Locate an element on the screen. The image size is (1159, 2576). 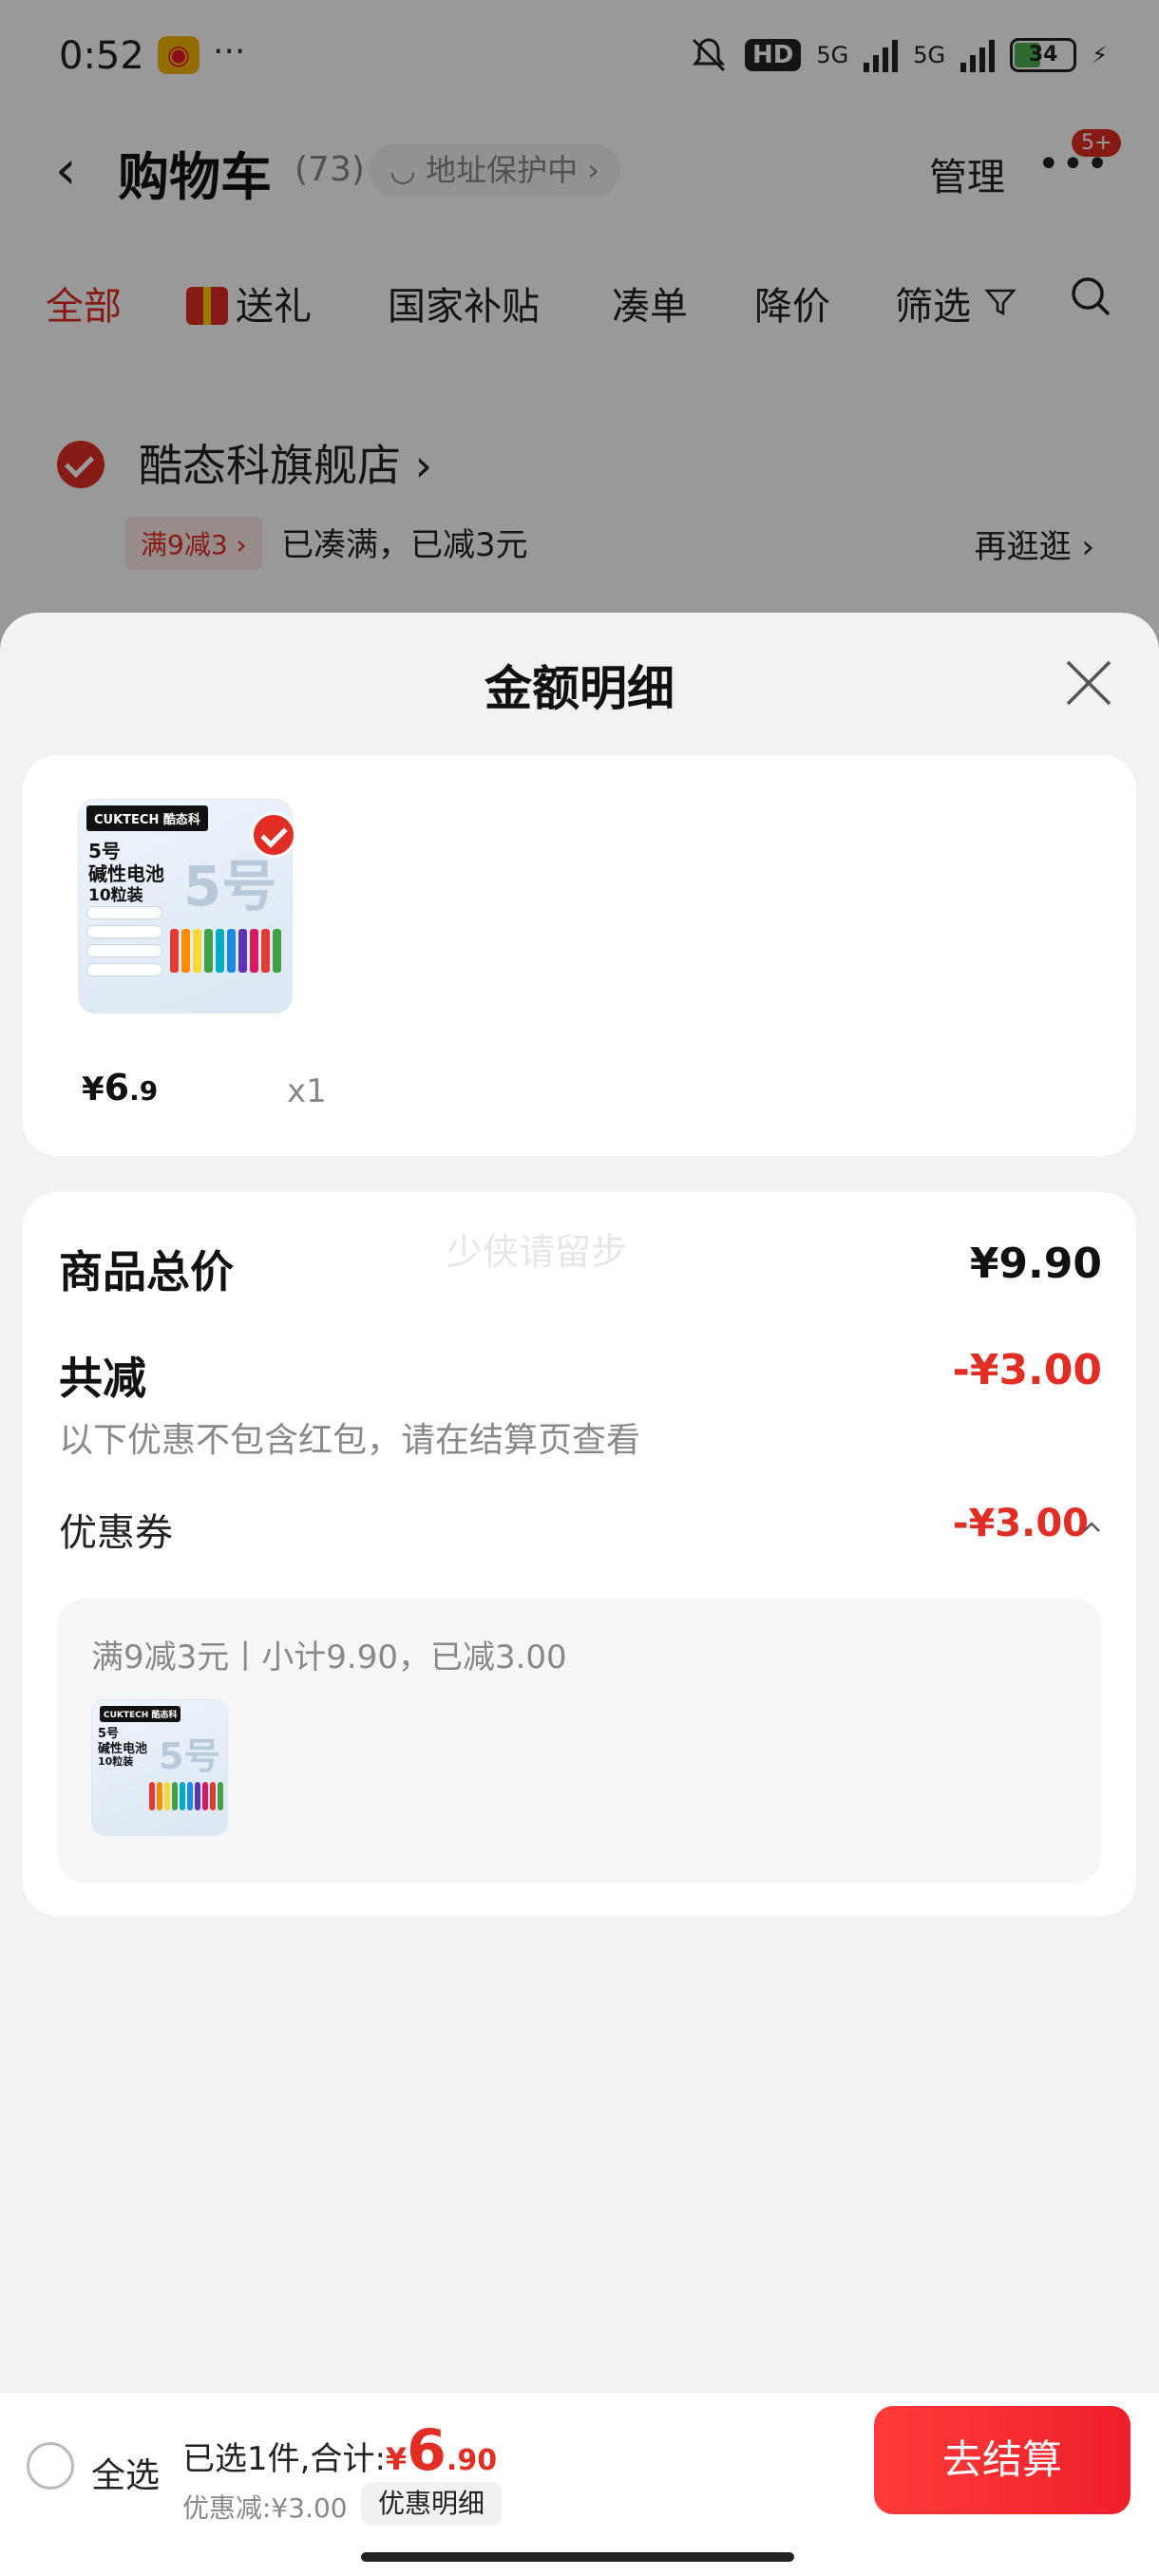
price-decimal: .9 is located at coordinates (144, 1091).